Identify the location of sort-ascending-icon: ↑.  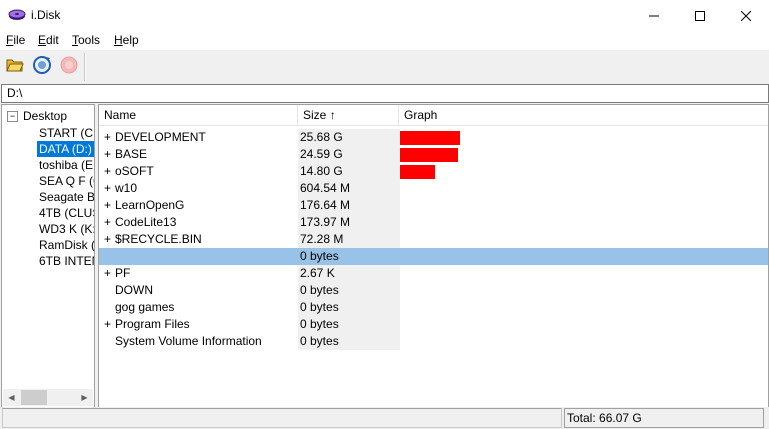
(332, 115).